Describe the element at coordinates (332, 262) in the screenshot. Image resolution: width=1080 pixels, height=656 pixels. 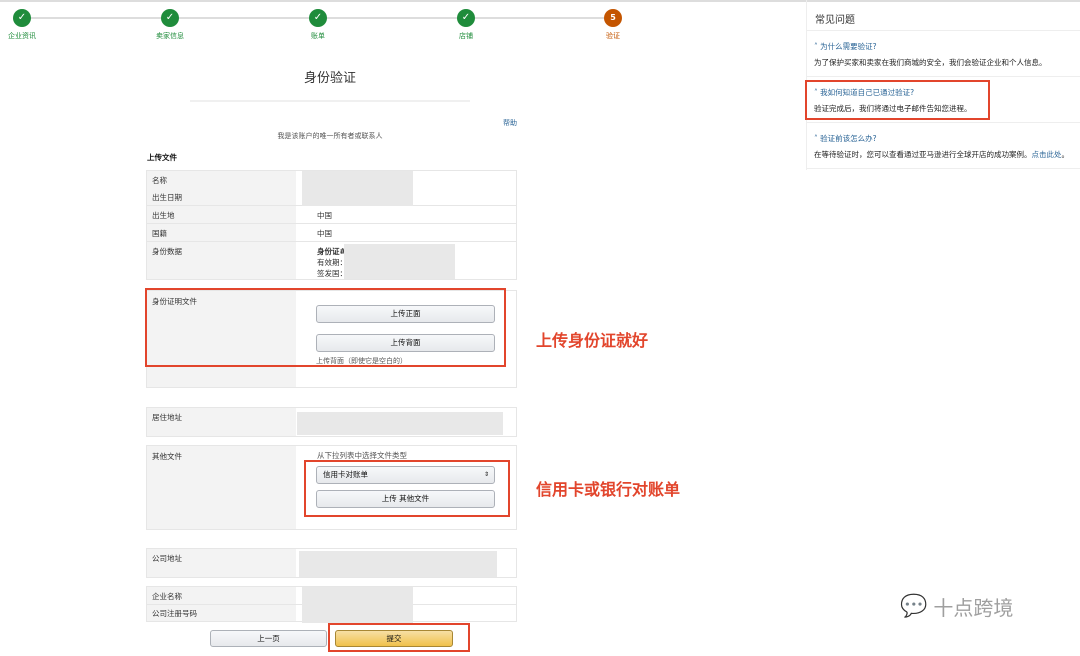
I see `id-expiry-label: 有效期：` at that location.